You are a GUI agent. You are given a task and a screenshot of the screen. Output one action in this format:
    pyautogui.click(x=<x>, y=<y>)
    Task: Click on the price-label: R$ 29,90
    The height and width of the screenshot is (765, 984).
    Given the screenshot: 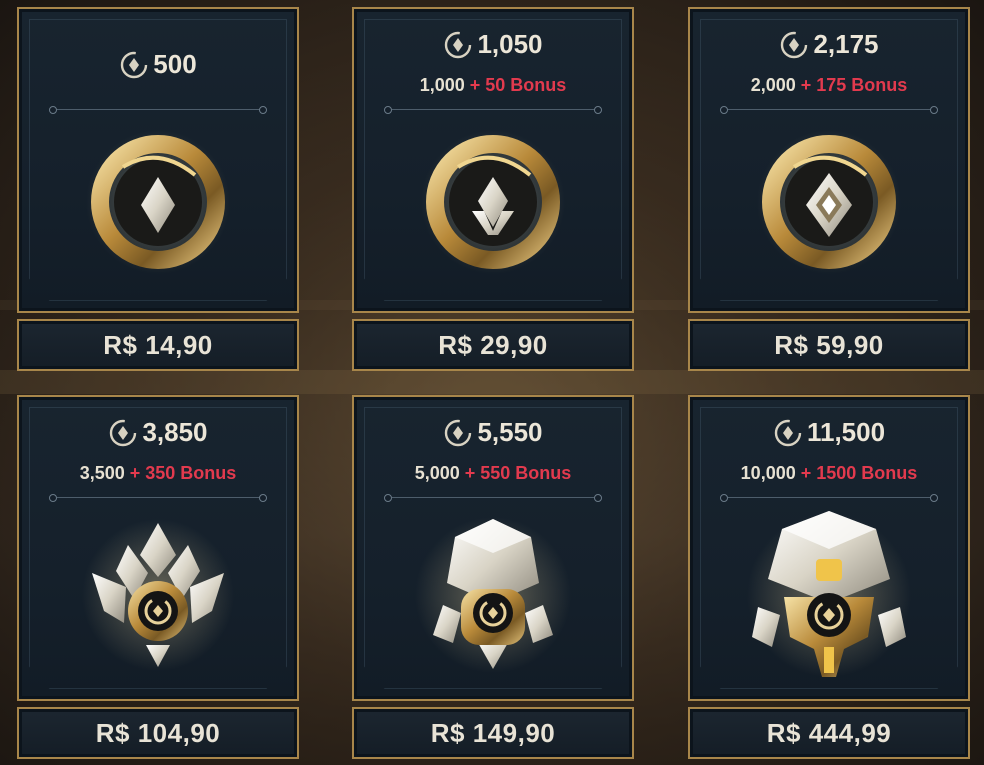 What is the action you would take?
    pyautogui.click(x=493, y=344)
    